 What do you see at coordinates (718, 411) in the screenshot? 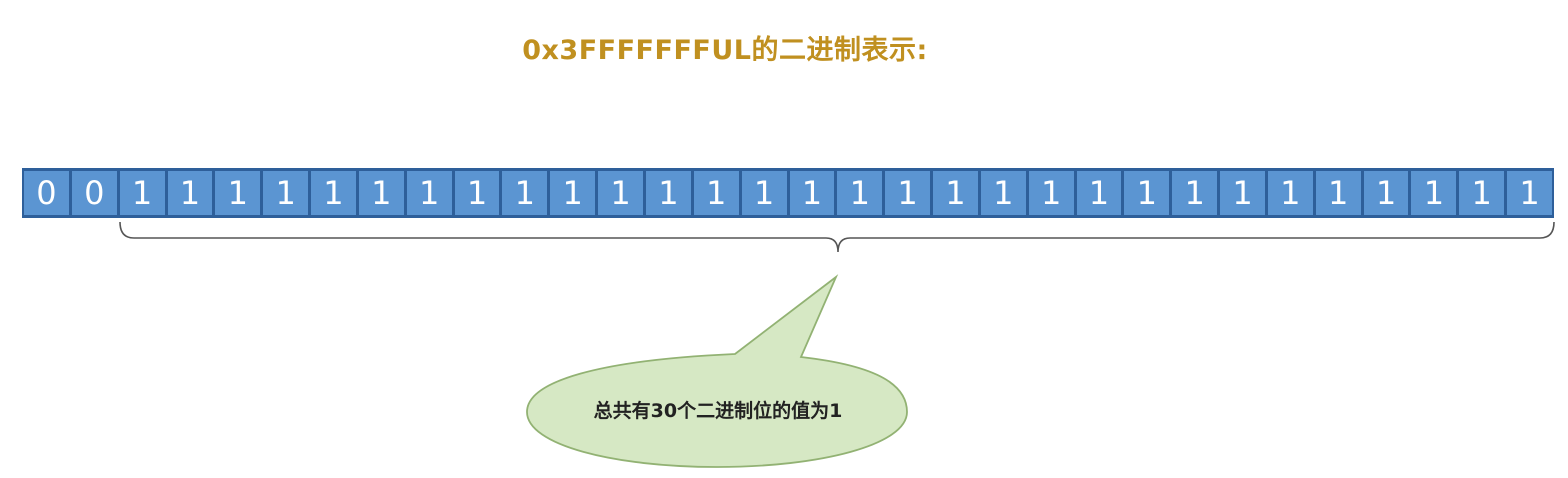
I see `callout-text: 总共有30个二进制位的值为1` at bounding box center [718, 411].